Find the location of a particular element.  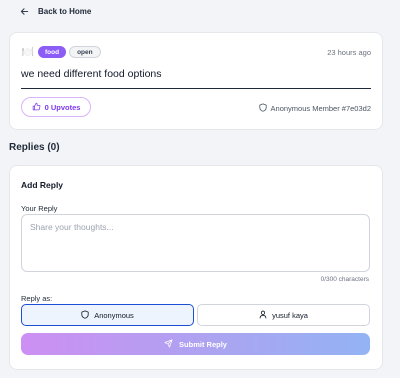

back-to-home-link: Back to Home is located at coordinates (55, 11).